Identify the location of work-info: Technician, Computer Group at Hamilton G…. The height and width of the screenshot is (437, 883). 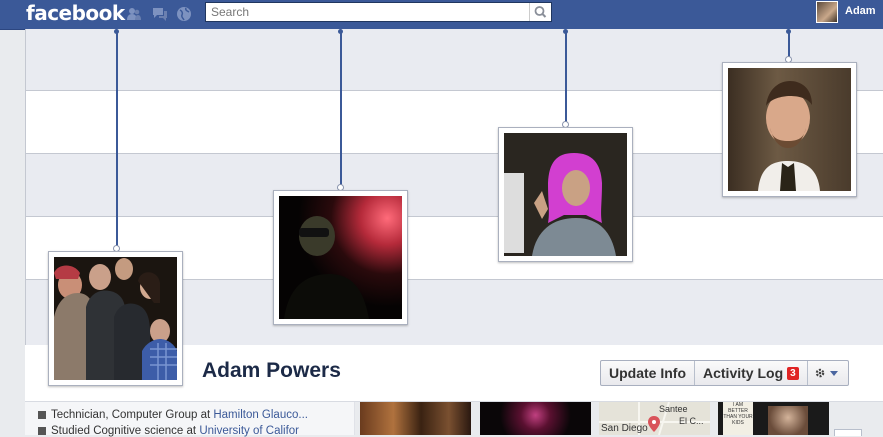
(173, 415).